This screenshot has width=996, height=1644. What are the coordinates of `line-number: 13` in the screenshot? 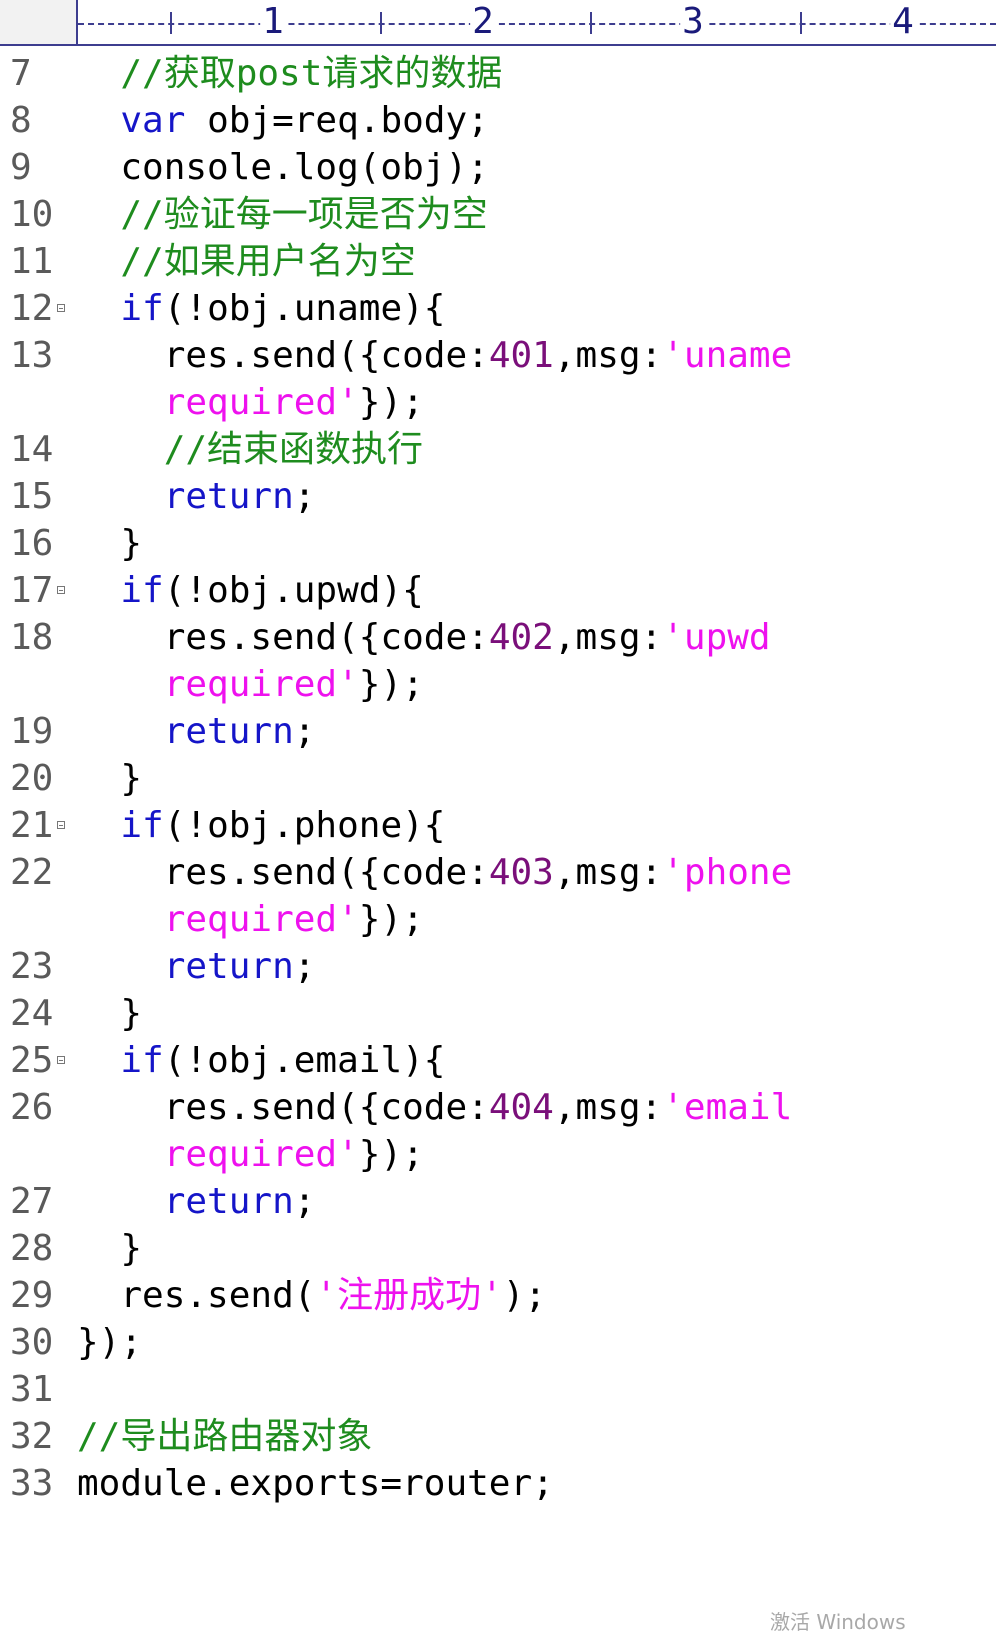 It's located at (32, 355).